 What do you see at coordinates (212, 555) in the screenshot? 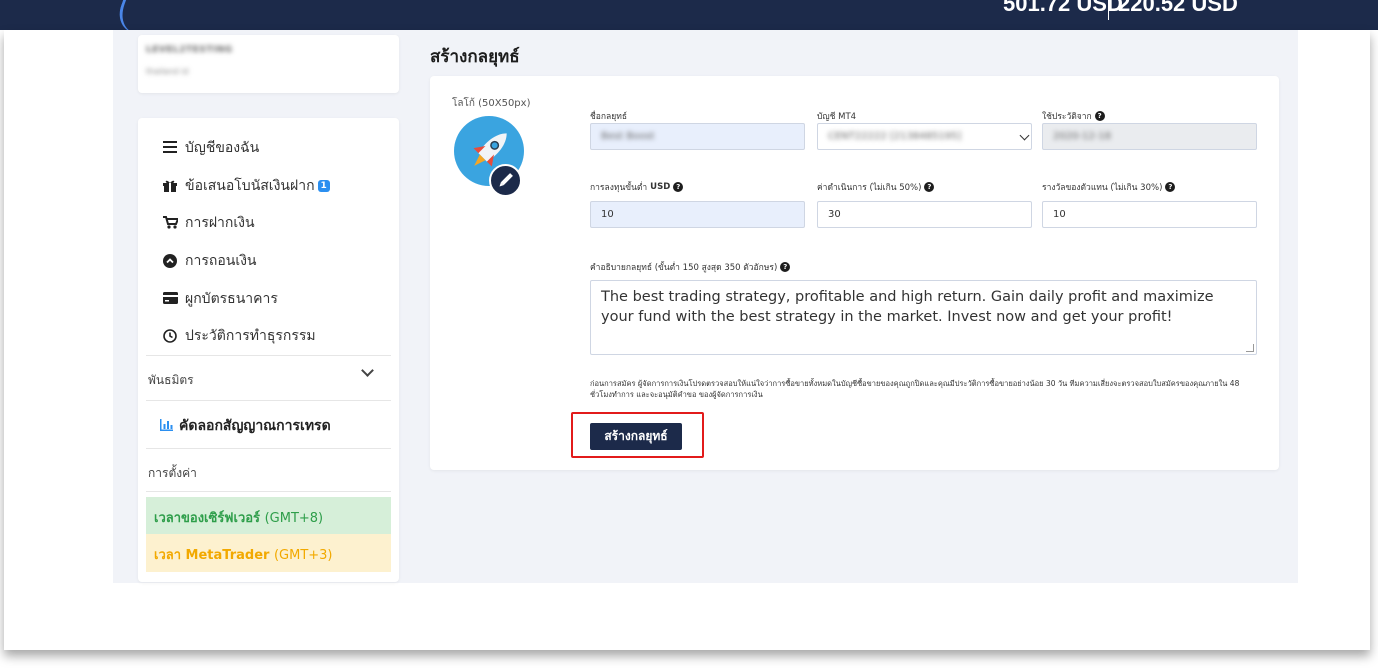
I see `metatrader-time-label: เวลา MetaTrader` at bounding box center [212, 555].